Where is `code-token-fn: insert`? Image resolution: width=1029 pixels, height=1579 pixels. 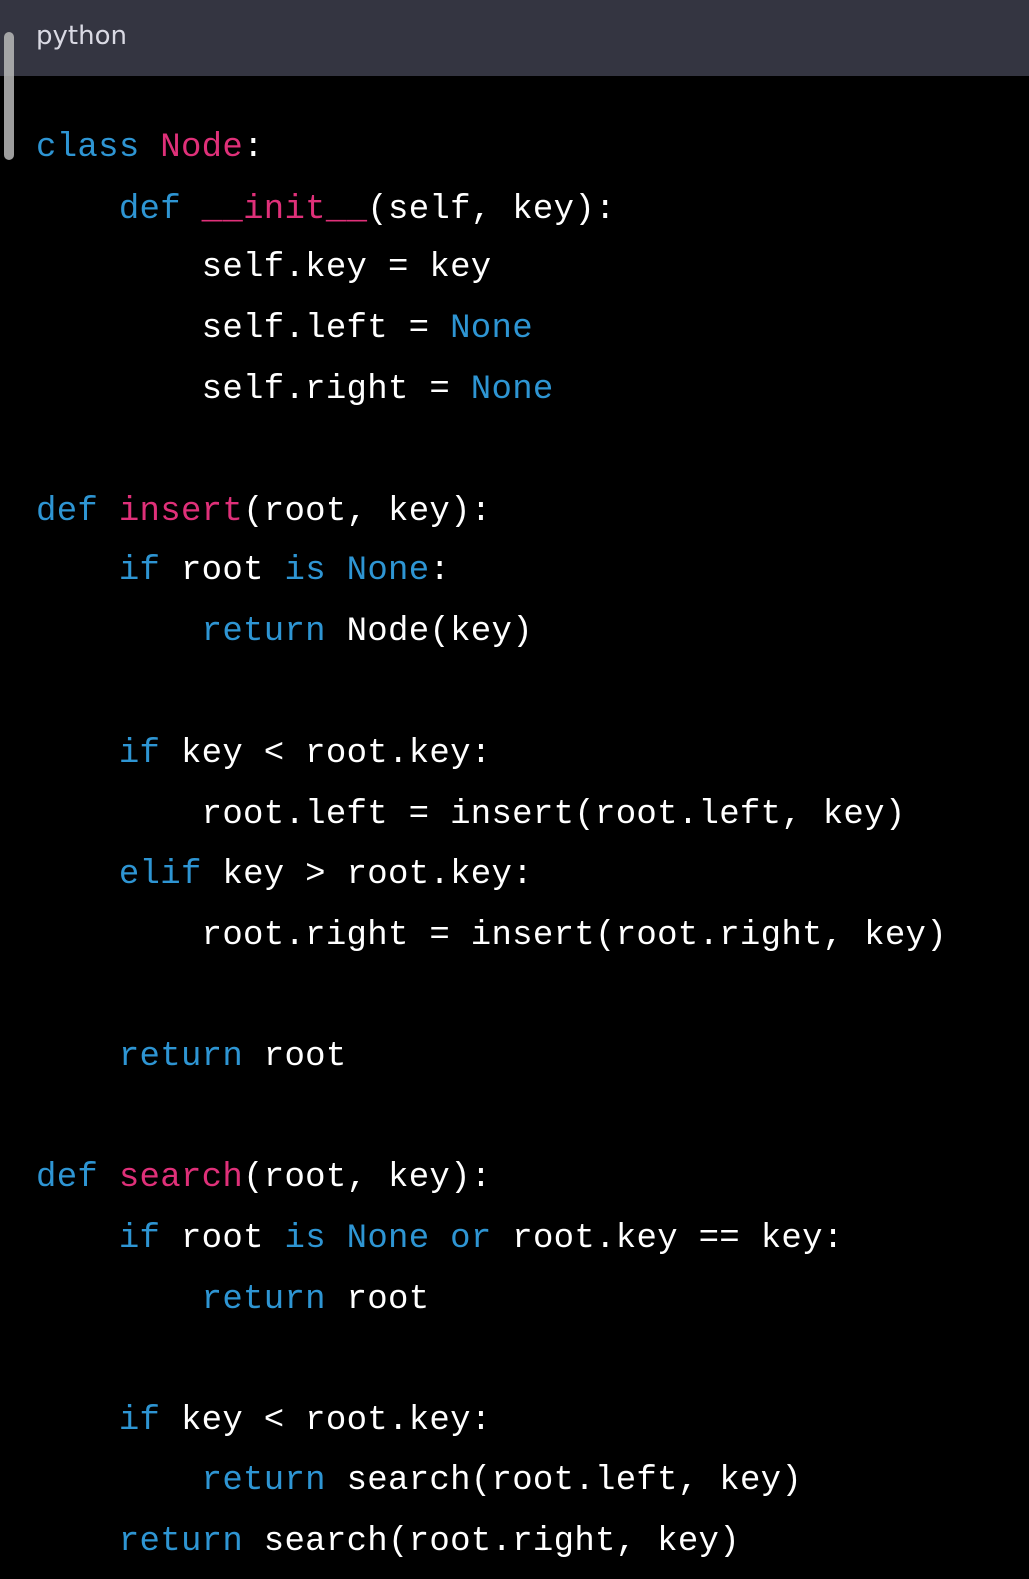
code-token-fn: insert is located at coordinates (181, 512).